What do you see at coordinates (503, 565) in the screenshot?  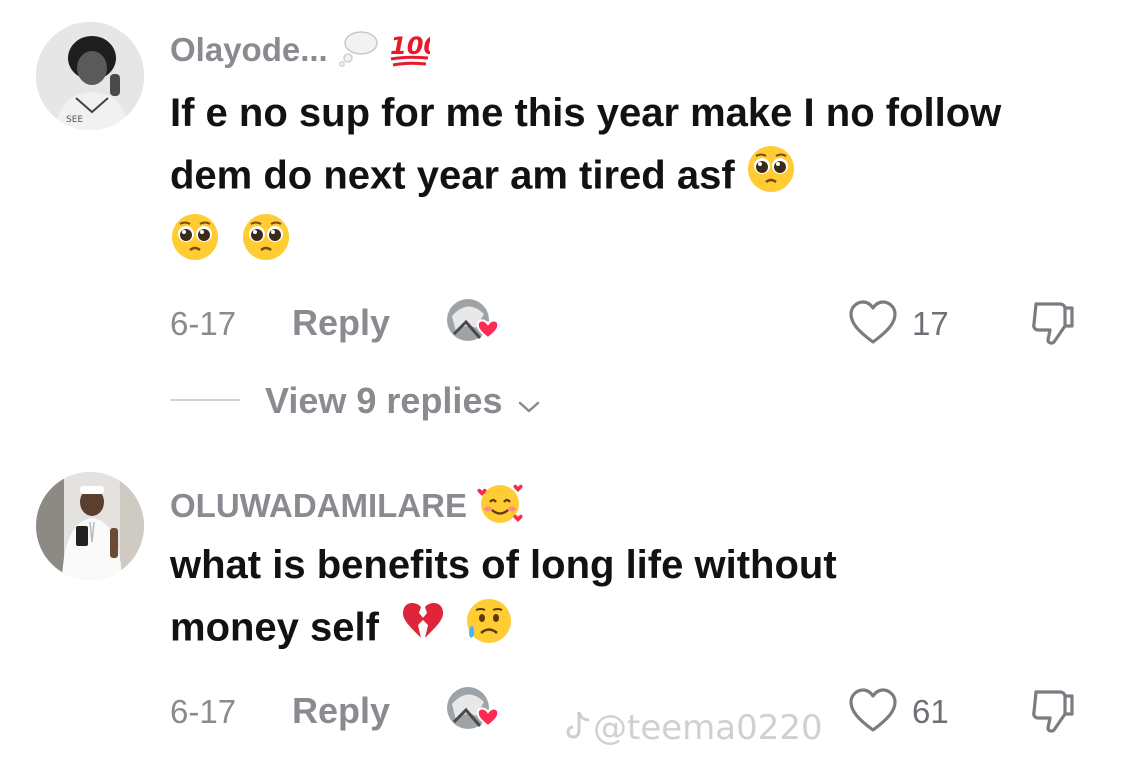 I see `comment-text-line1: what is benefits of long life without` at bounding box center [503, 565].